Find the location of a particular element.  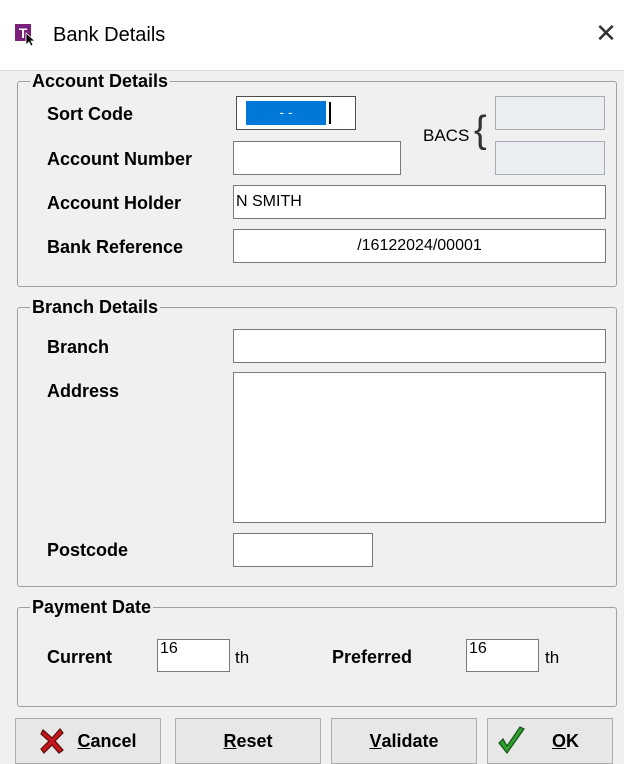

validate-label: alidate is located at coordinates (410, 740).